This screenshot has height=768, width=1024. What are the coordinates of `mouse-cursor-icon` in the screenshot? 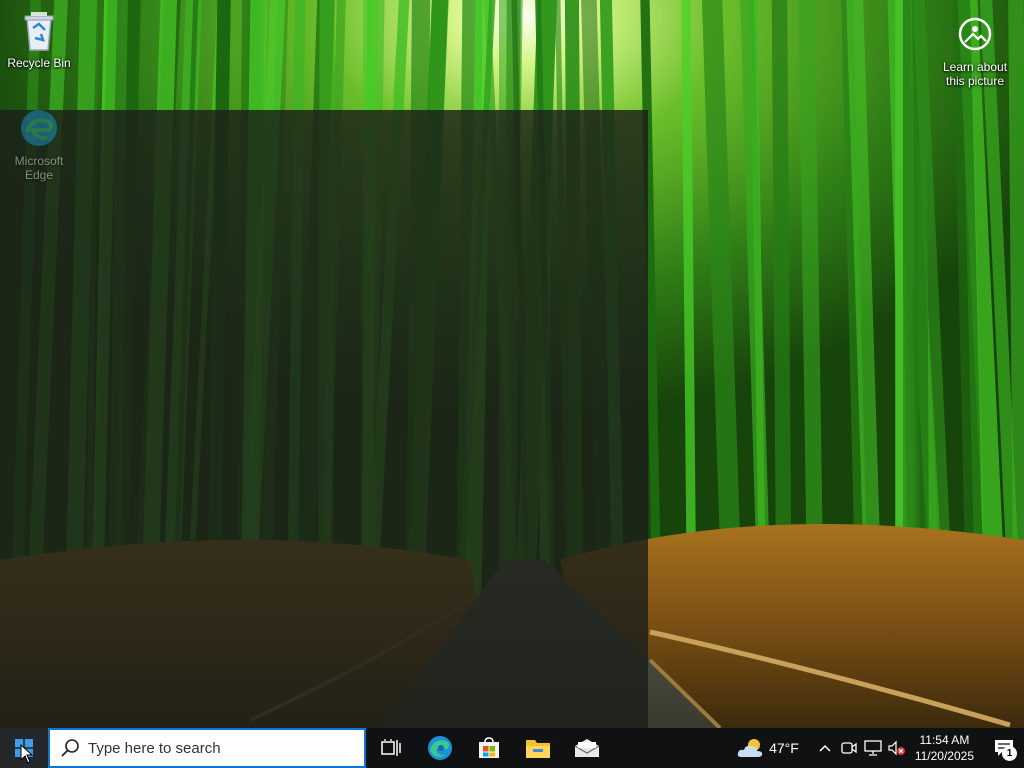 It's located at (27, 754).